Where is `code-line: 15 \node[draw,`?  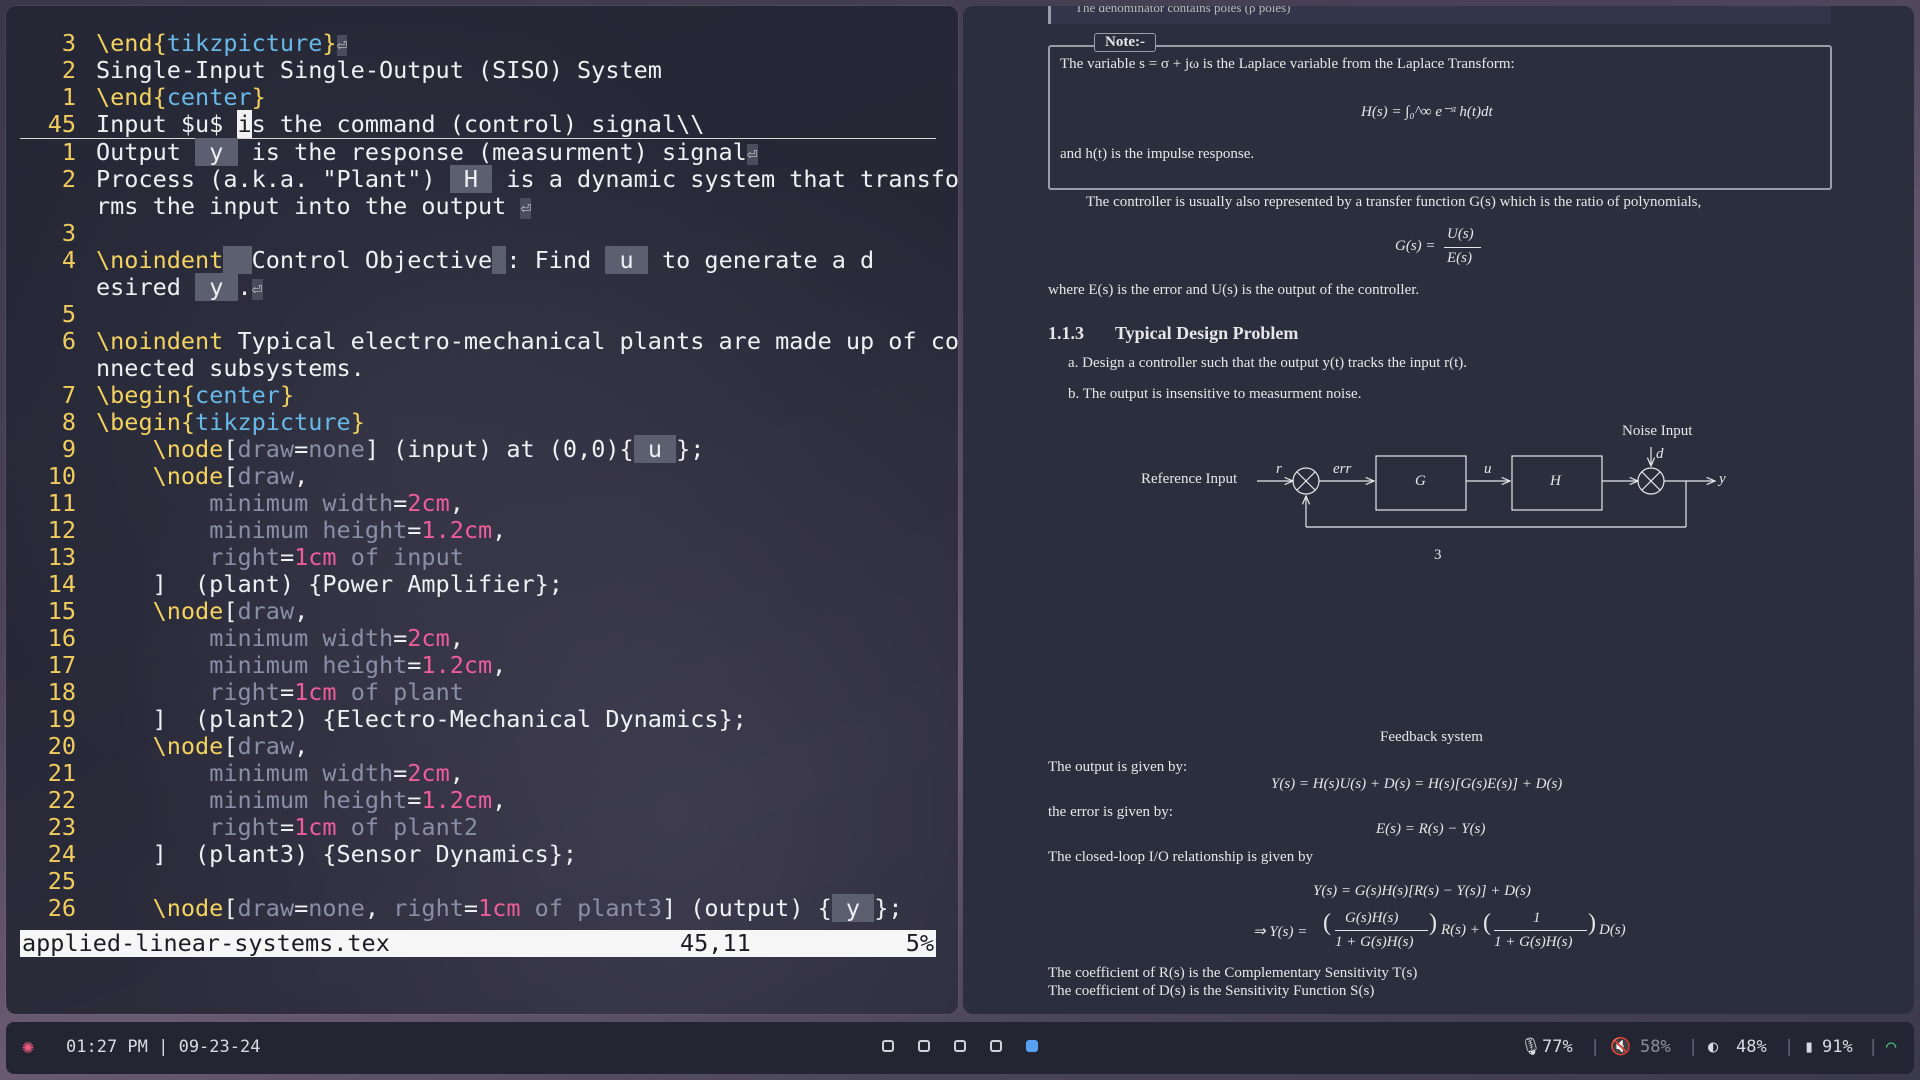 code-line: 15 \node[draw, is located at coordinates (478, 611).